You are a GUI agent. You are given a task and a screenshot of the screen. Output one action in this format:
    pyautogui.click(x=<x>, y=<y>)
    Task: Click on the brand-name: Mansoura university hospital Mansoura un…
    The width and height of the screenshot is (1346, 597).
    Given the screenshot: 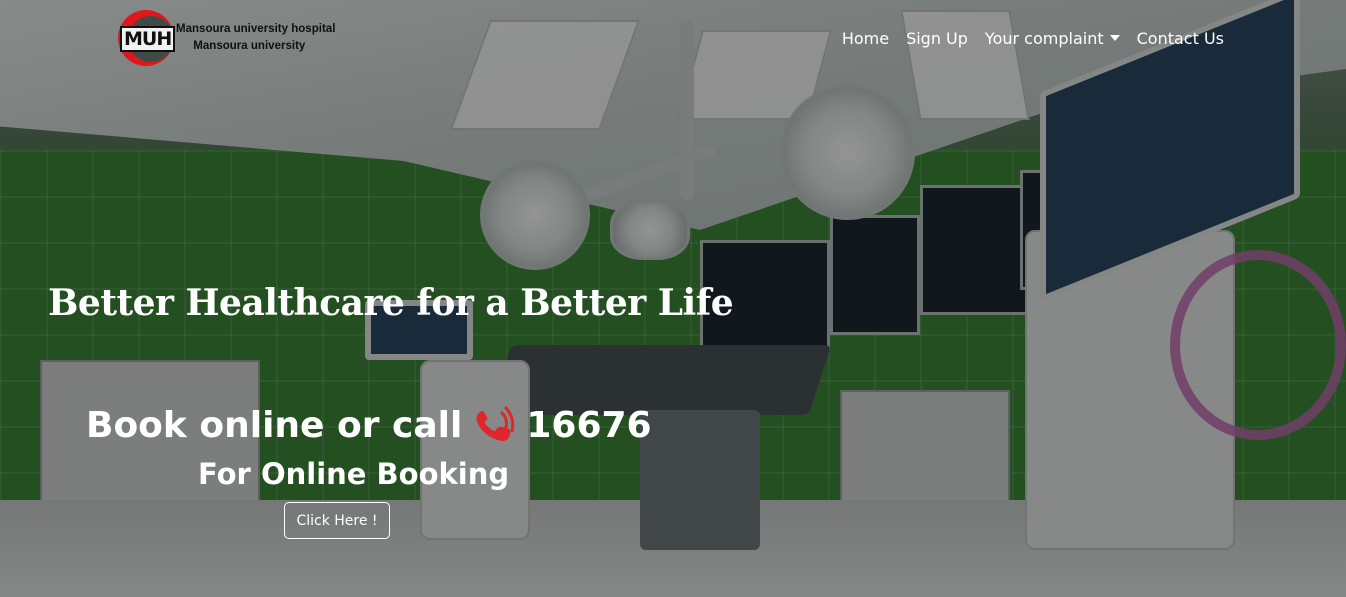 What is the action you would take?
    pyautogui.click(x=259, y=37)
    